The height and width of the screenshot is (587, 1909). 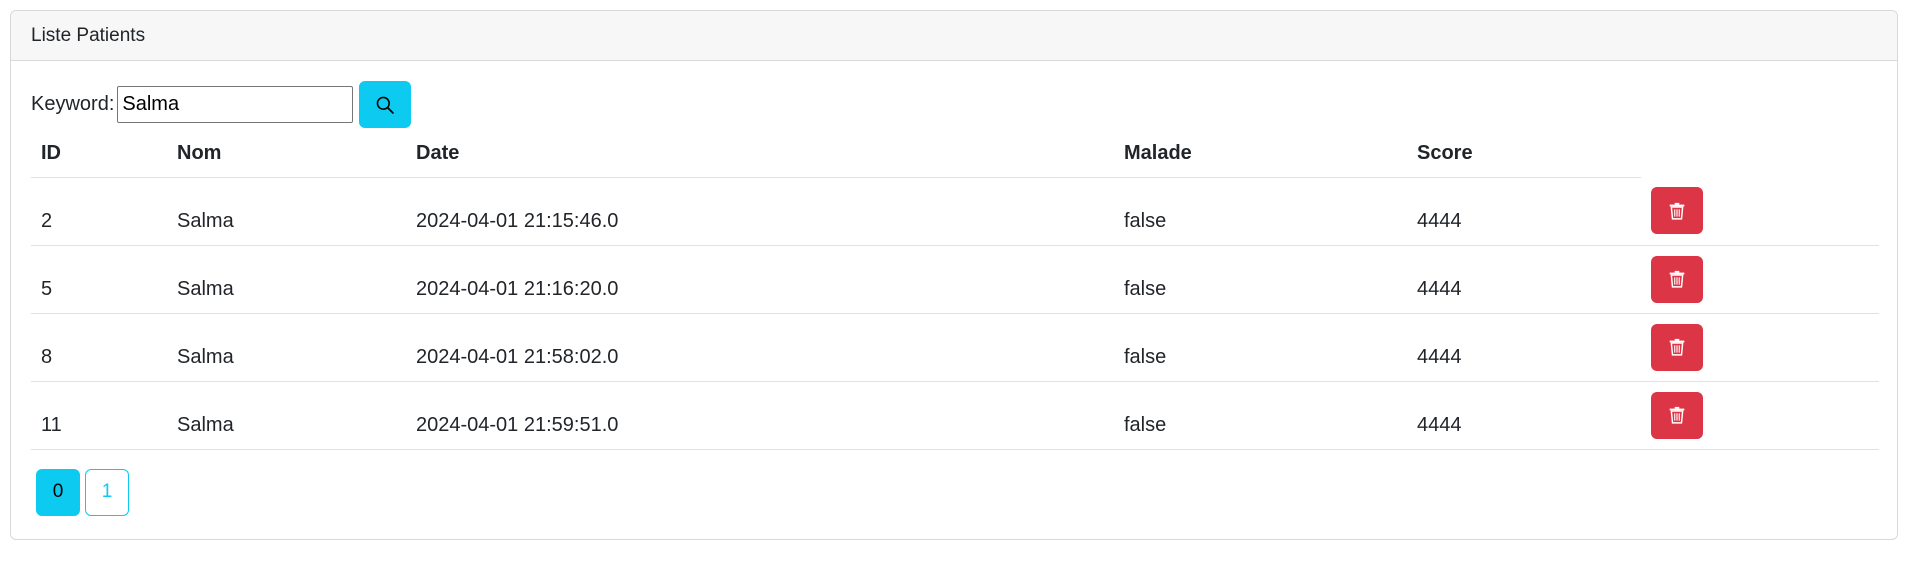 I want to click on table-header-row: ID Nom Date Malade Score, so click(x=955, y=154).